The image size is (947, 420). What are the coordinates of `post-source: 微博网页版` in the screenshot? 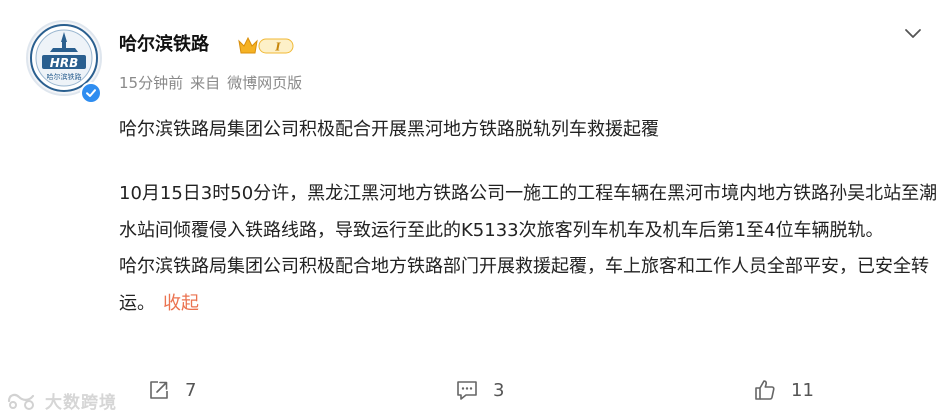 It's located at (265, 83).